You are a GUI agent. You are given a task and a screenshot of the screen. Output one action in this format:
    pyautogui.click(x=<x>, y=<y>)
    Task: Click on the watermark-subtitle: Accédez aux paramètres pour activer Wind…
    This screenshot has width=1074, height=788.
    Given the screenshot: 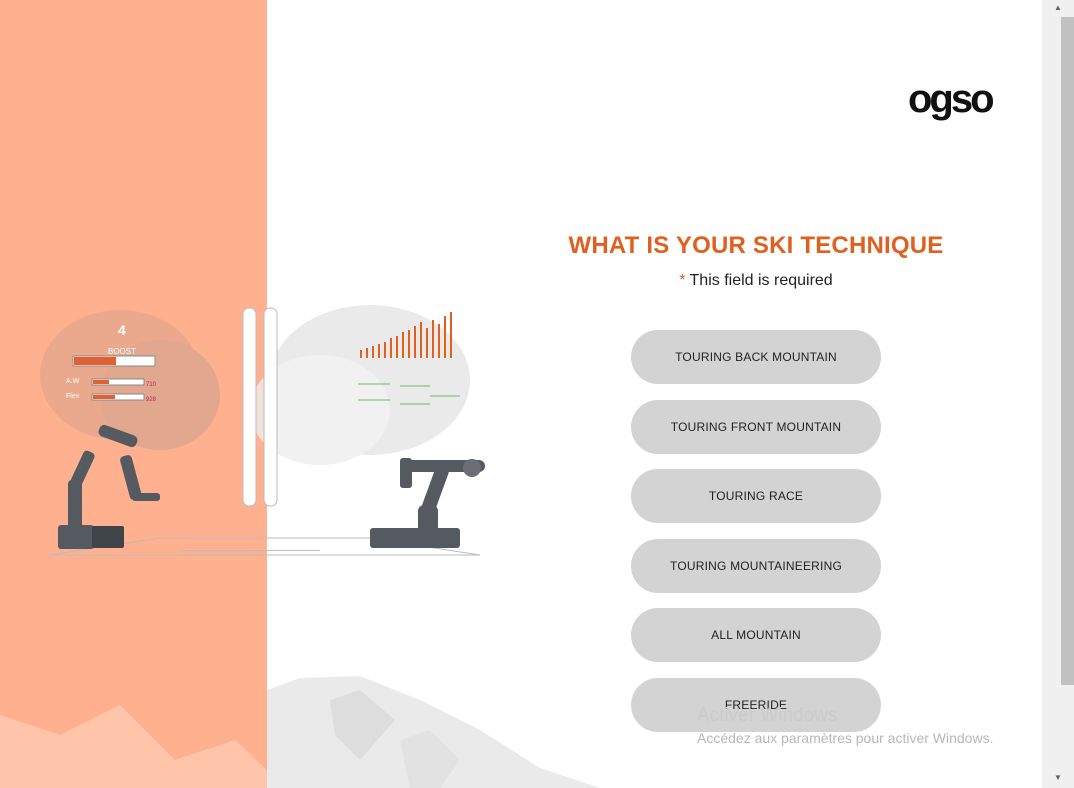 What is the action you would take?
    pyautogui.click(x=845, y=738)
    